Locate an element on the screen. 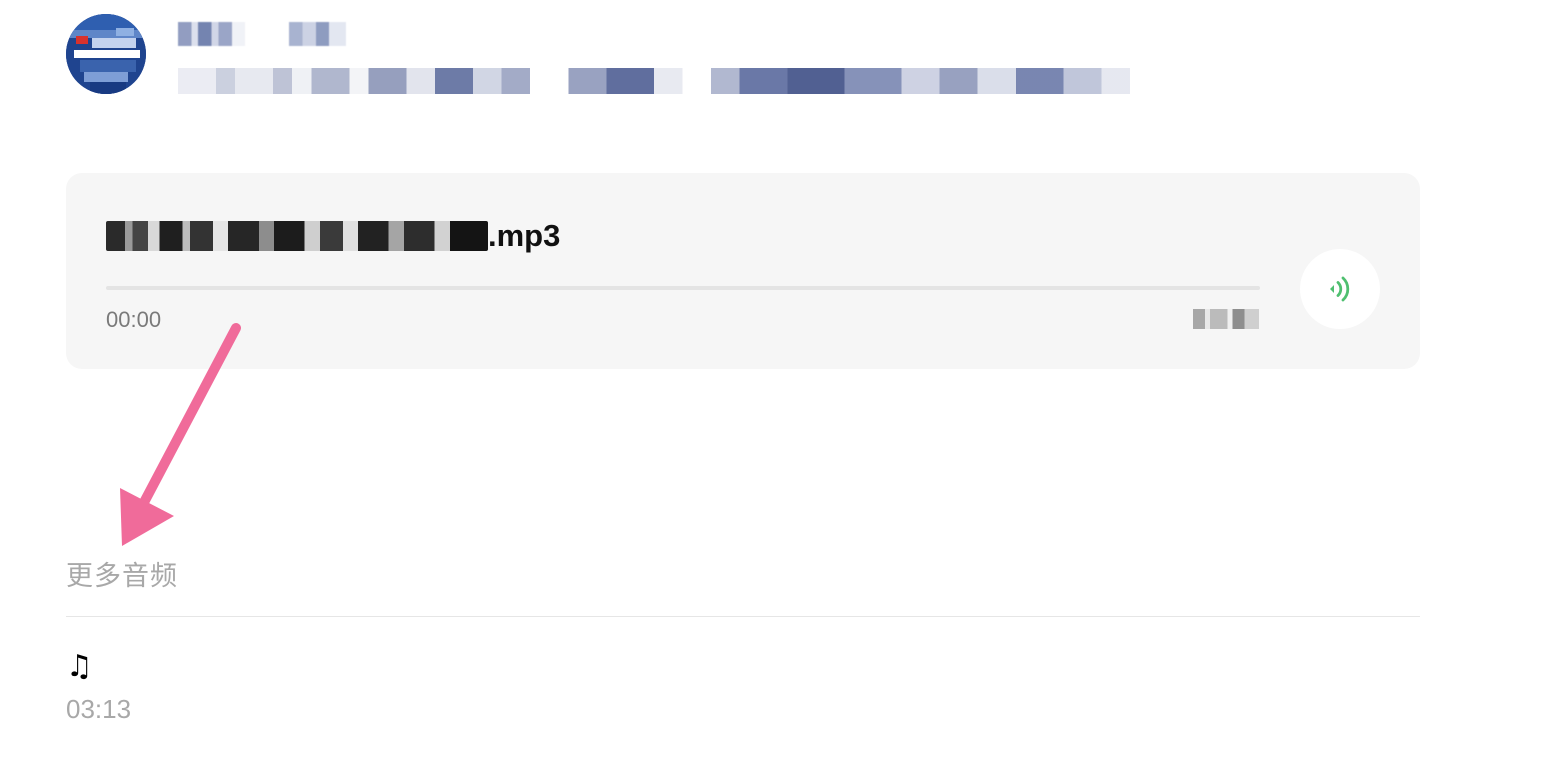 This screenshot has height=766, width=1548. audio-progress-bar is located at coordinates (683, 288).